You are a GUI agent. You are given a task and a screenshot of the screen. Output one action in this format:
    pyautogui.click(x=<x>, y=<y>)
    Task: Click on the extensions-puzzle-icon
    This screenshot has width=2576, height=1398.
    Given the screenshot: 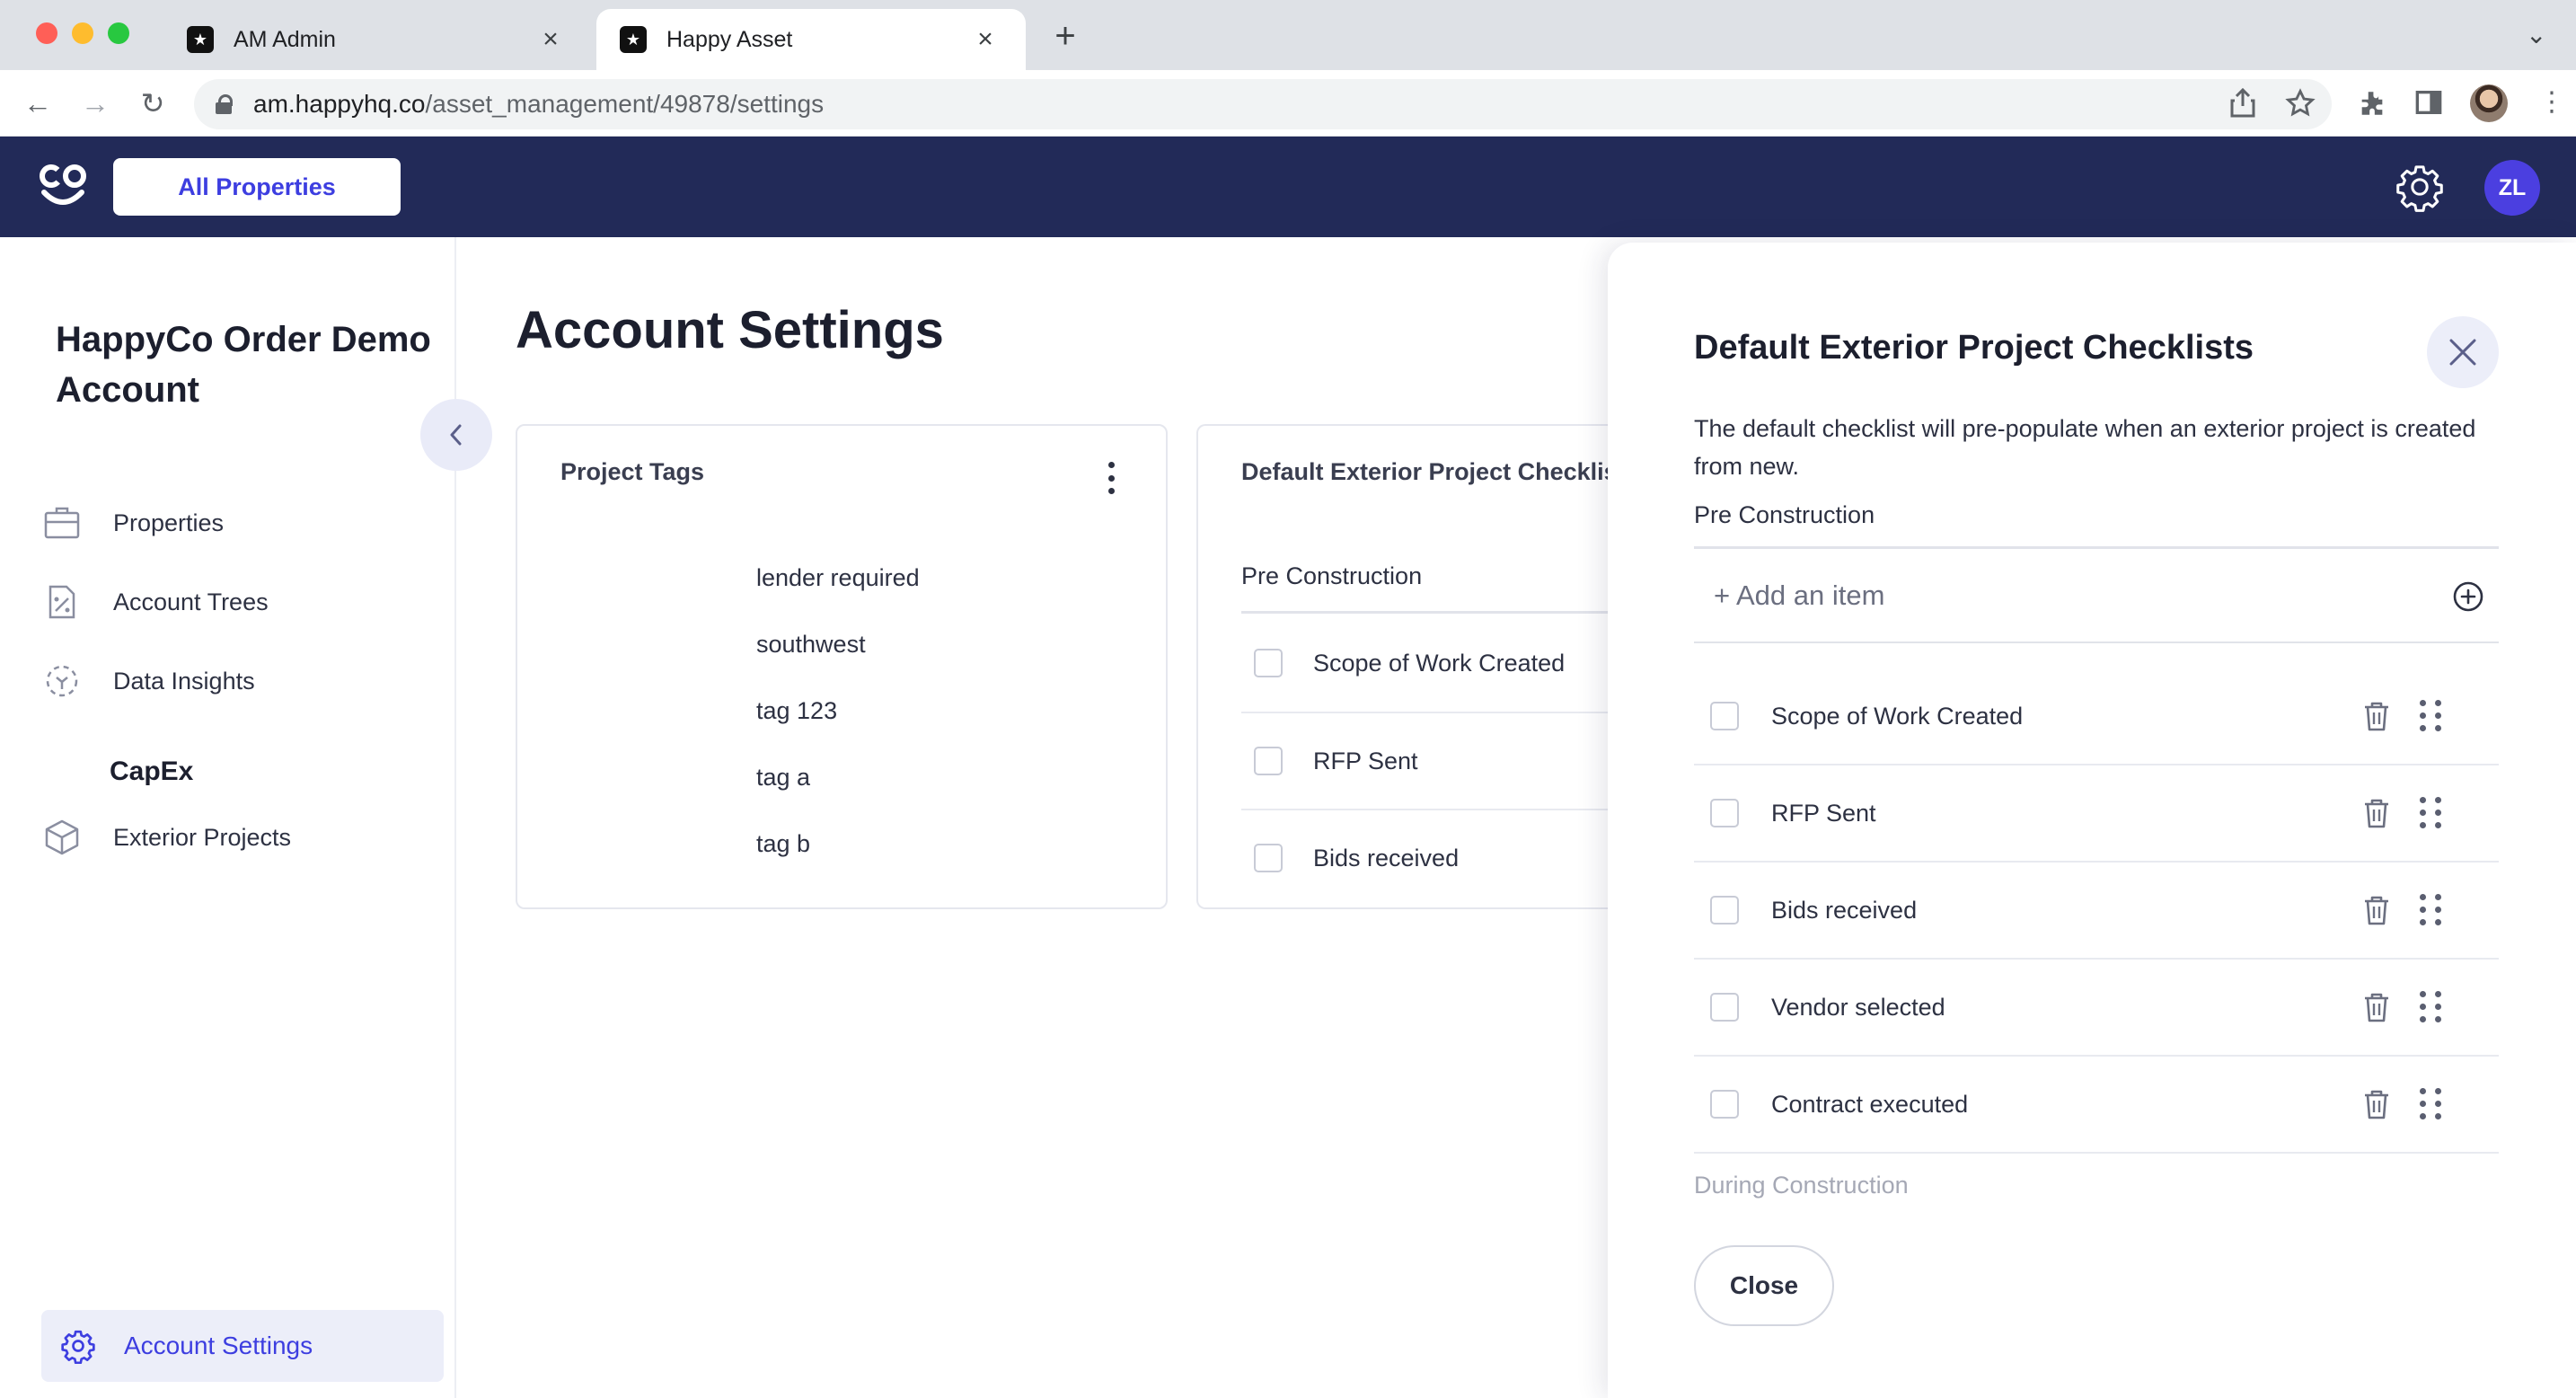 What is the action you would take?
    pyautogui.click(x=2372, y=104)
    